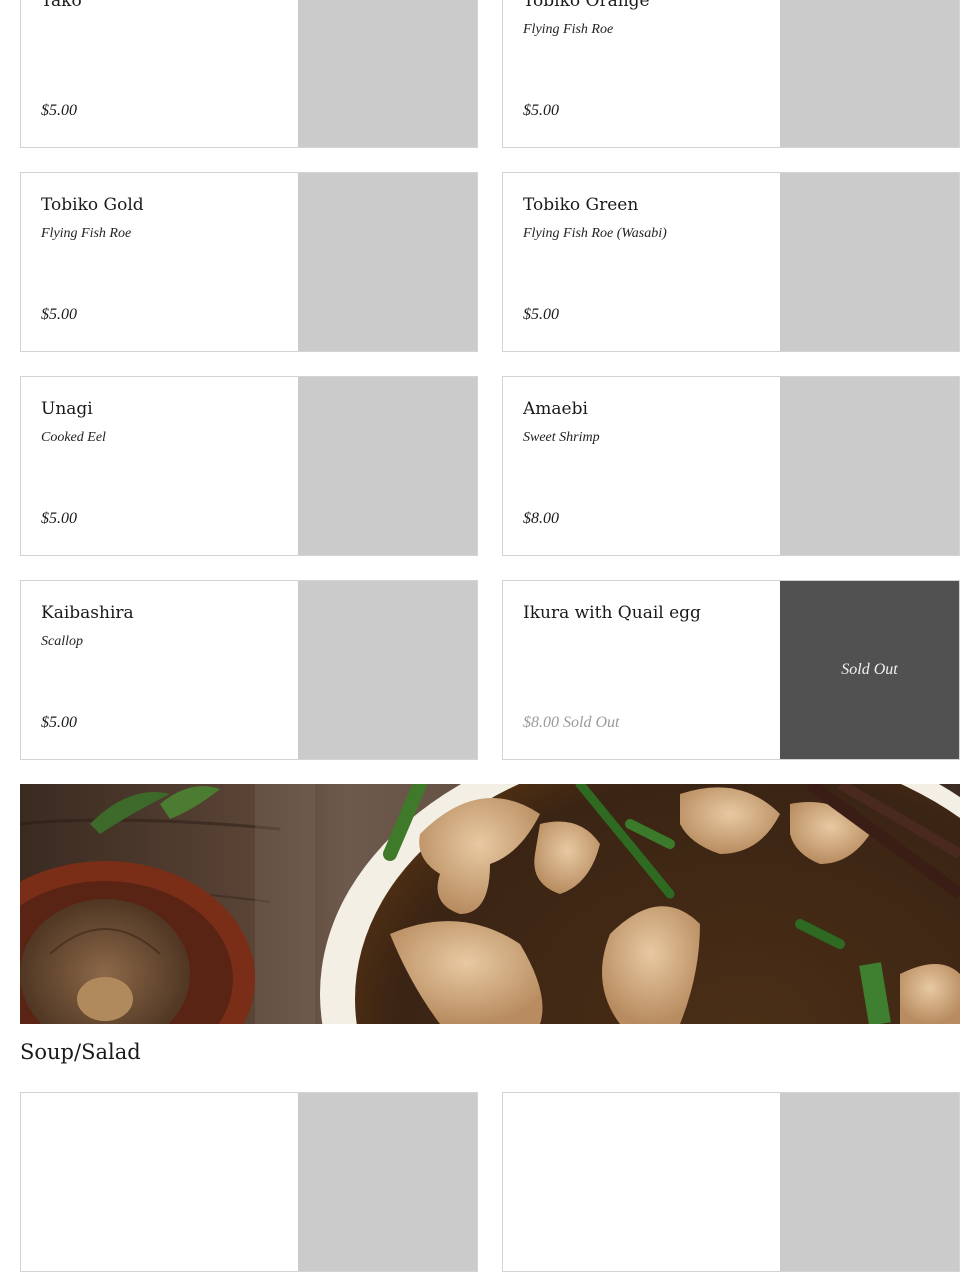 The width and height of the screenshot is (965, 1272). I want to click on menu-item-name: Tobiko Orange, so click(586, 5).